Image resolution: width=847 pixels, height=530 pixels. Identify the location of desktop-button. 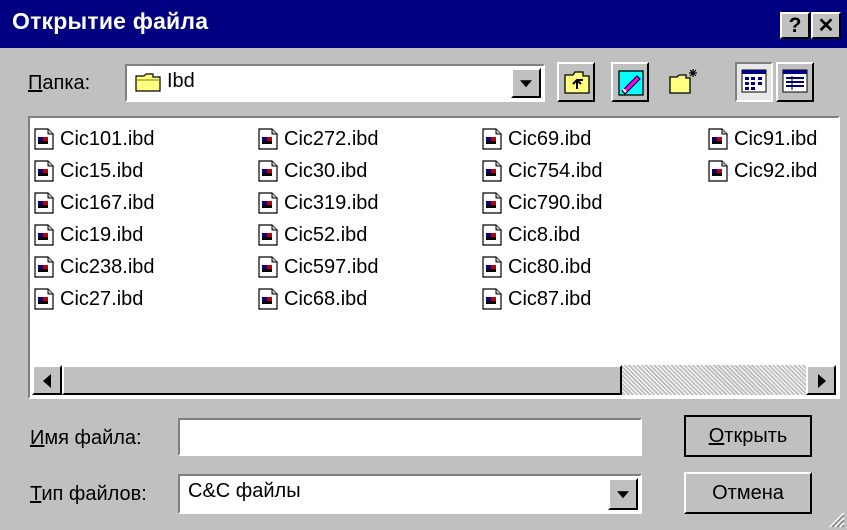
(630, 82).